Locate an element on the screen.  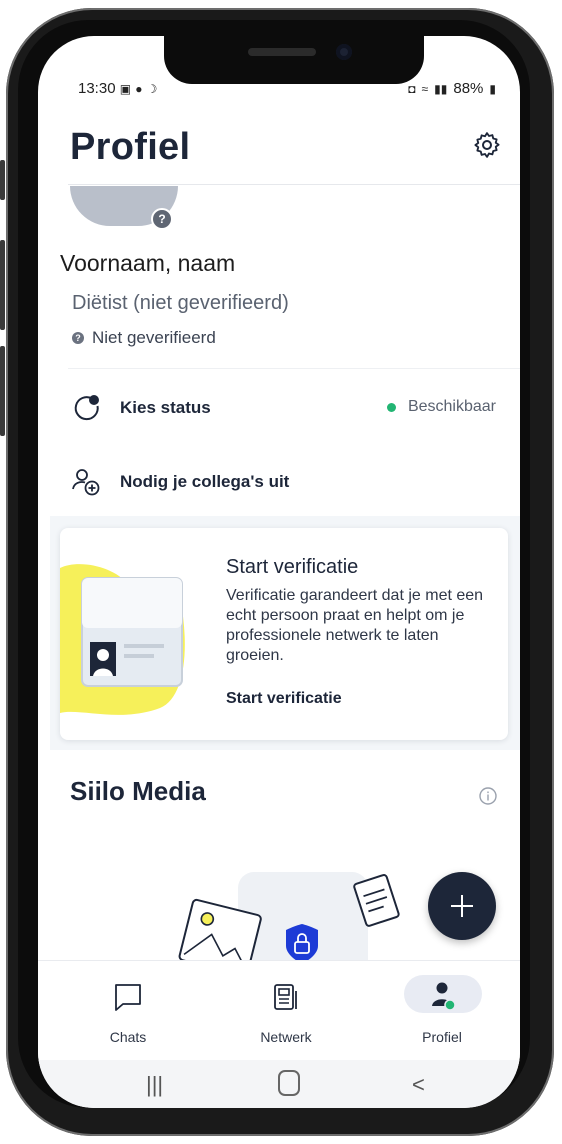
verification-status: ? Niet geverifieerd is located at coordinates (144, 338).